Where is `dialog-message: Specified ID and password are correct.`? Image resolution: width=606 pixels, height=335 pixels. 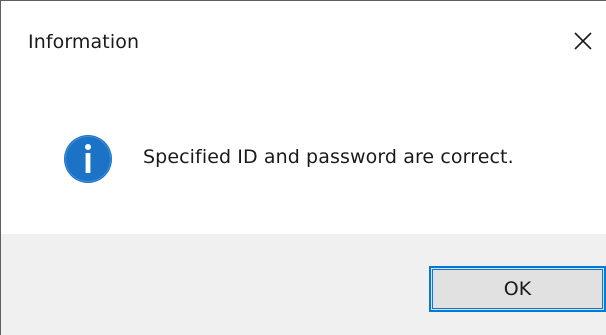
dialog-message: Specified ID and password are correct. is located at coordinates (328, 157).